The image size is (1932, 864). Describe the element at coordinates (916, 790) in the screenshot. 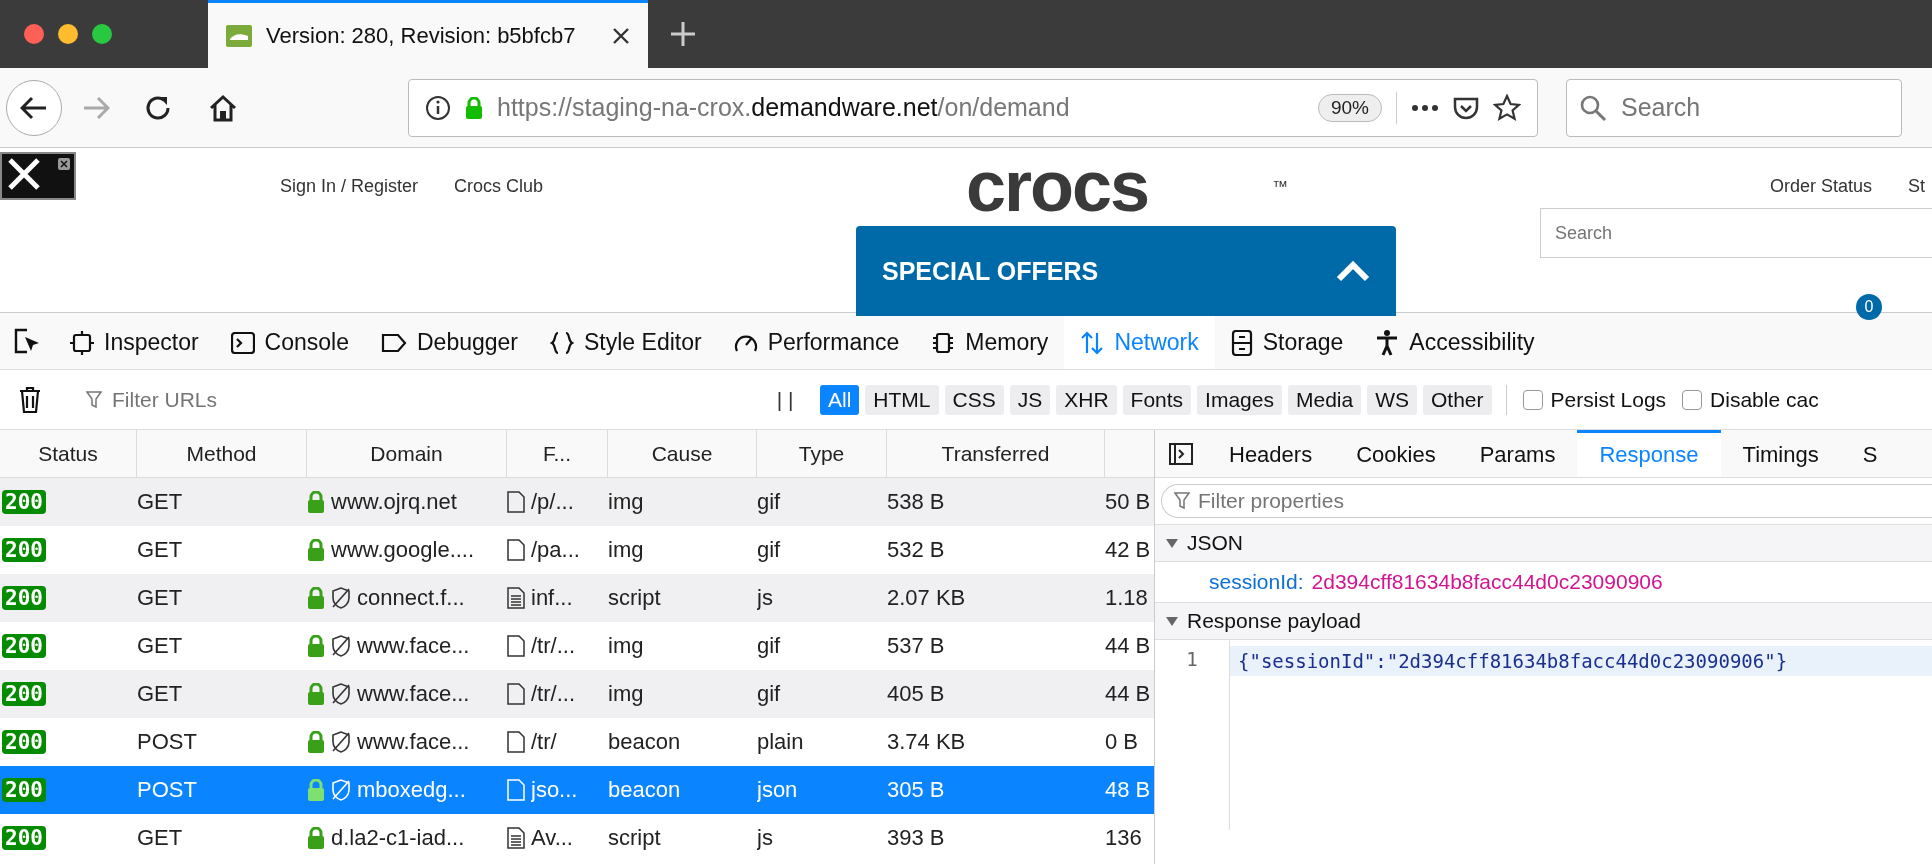

I see `transferred-cell-text: 305 B` at that location.